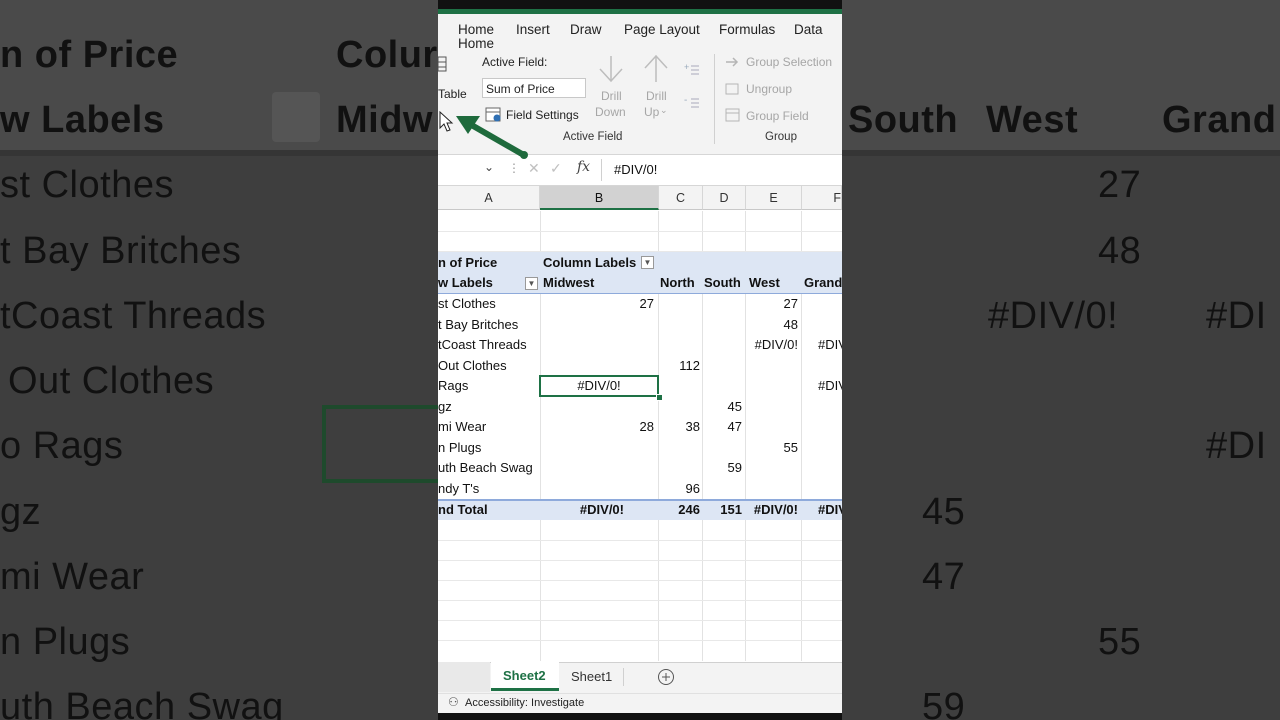 The height and width of the screenshot is (720, 1280). What do you see at coordinates (452, 94) in the screenshot?
I see `pivot-table-label: Table` at bounding box center [452, 94].